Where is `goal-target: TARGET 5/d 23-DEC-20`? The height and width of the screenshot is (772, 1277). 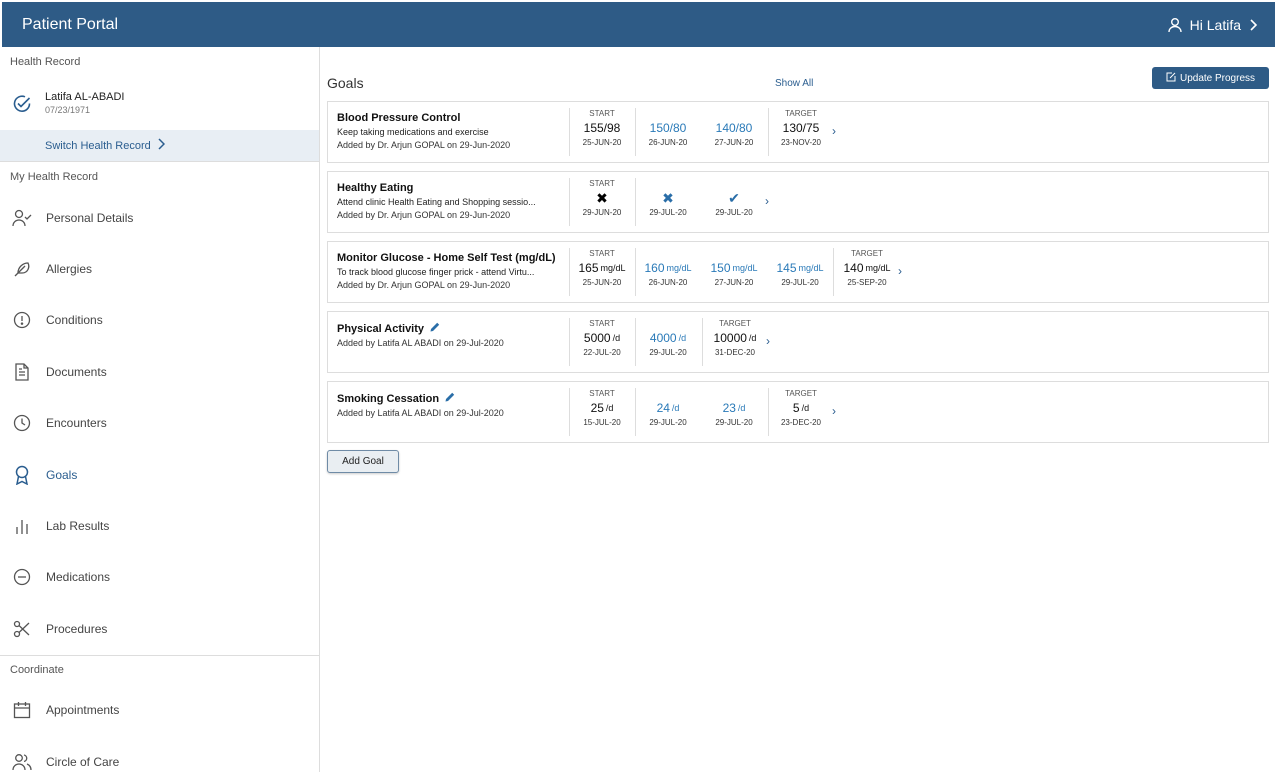 goal-target: TARGET 5/d 23-DEC-20 is located at coordinates (800, 408).